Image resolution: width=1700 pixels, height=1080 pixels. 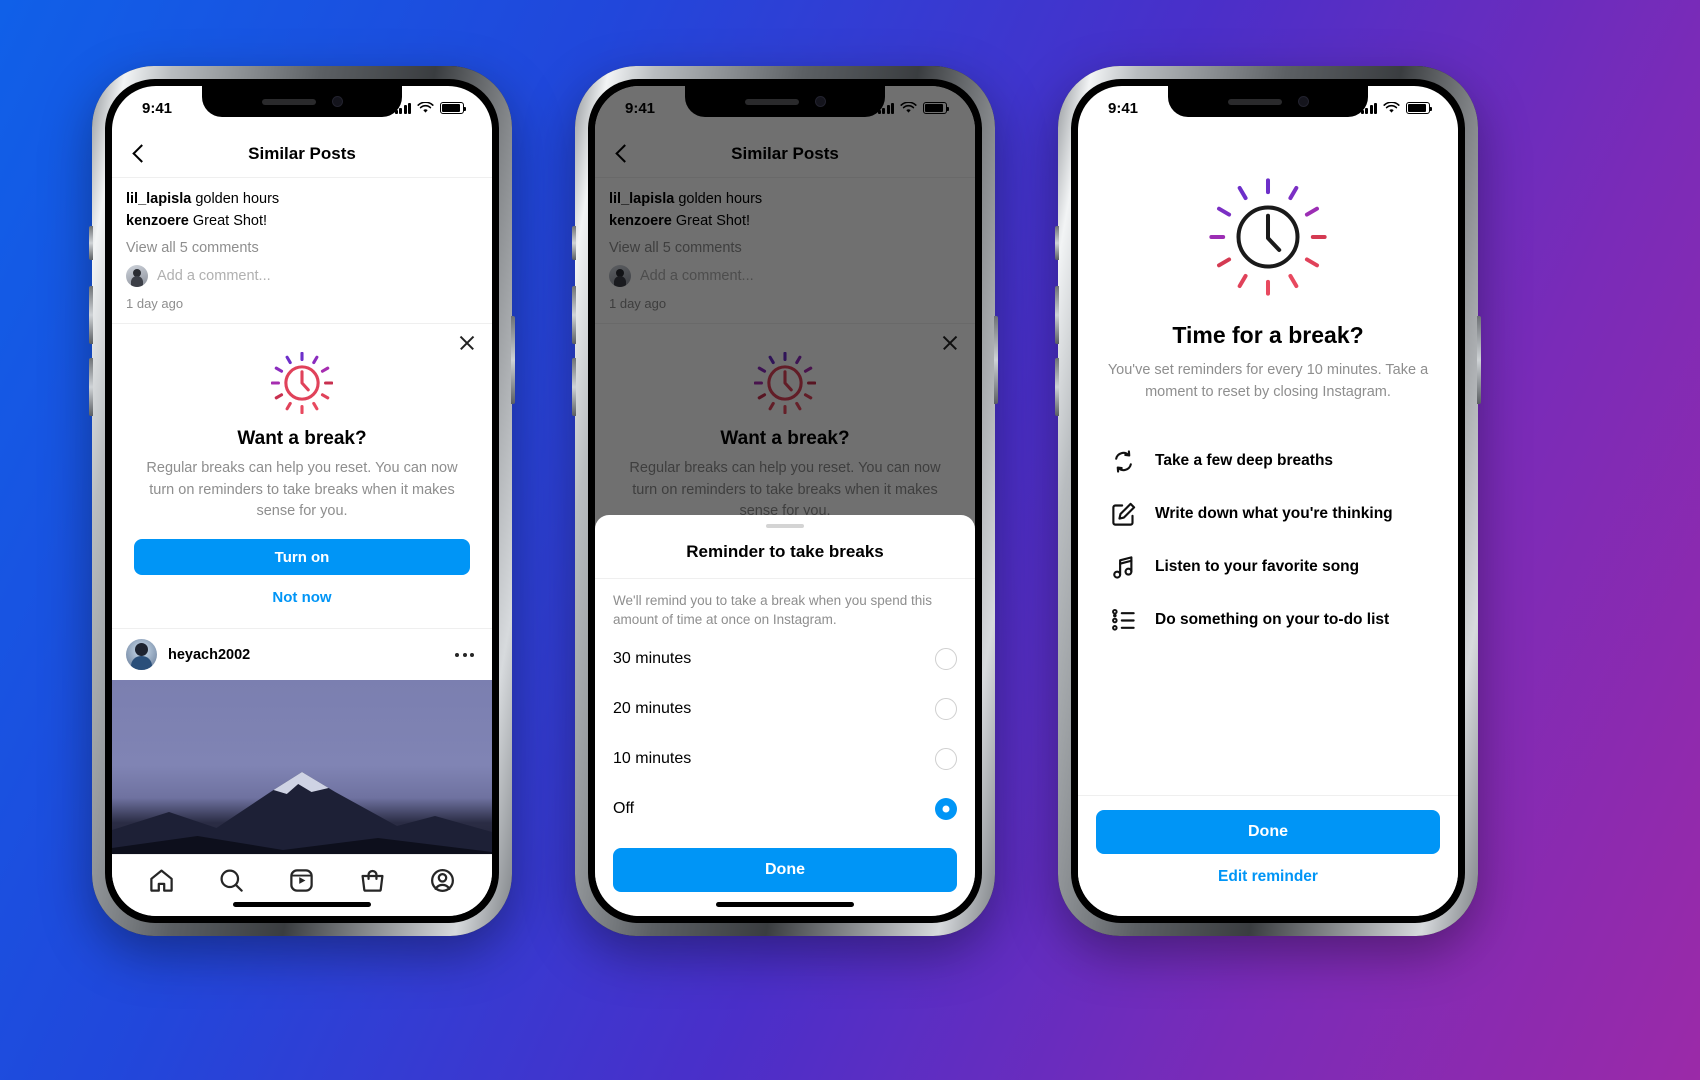 What do you see at coordinates (1123, 461) in the screenshot?
I see `refresh-loop-icon` at bounding box center [1123, 461].